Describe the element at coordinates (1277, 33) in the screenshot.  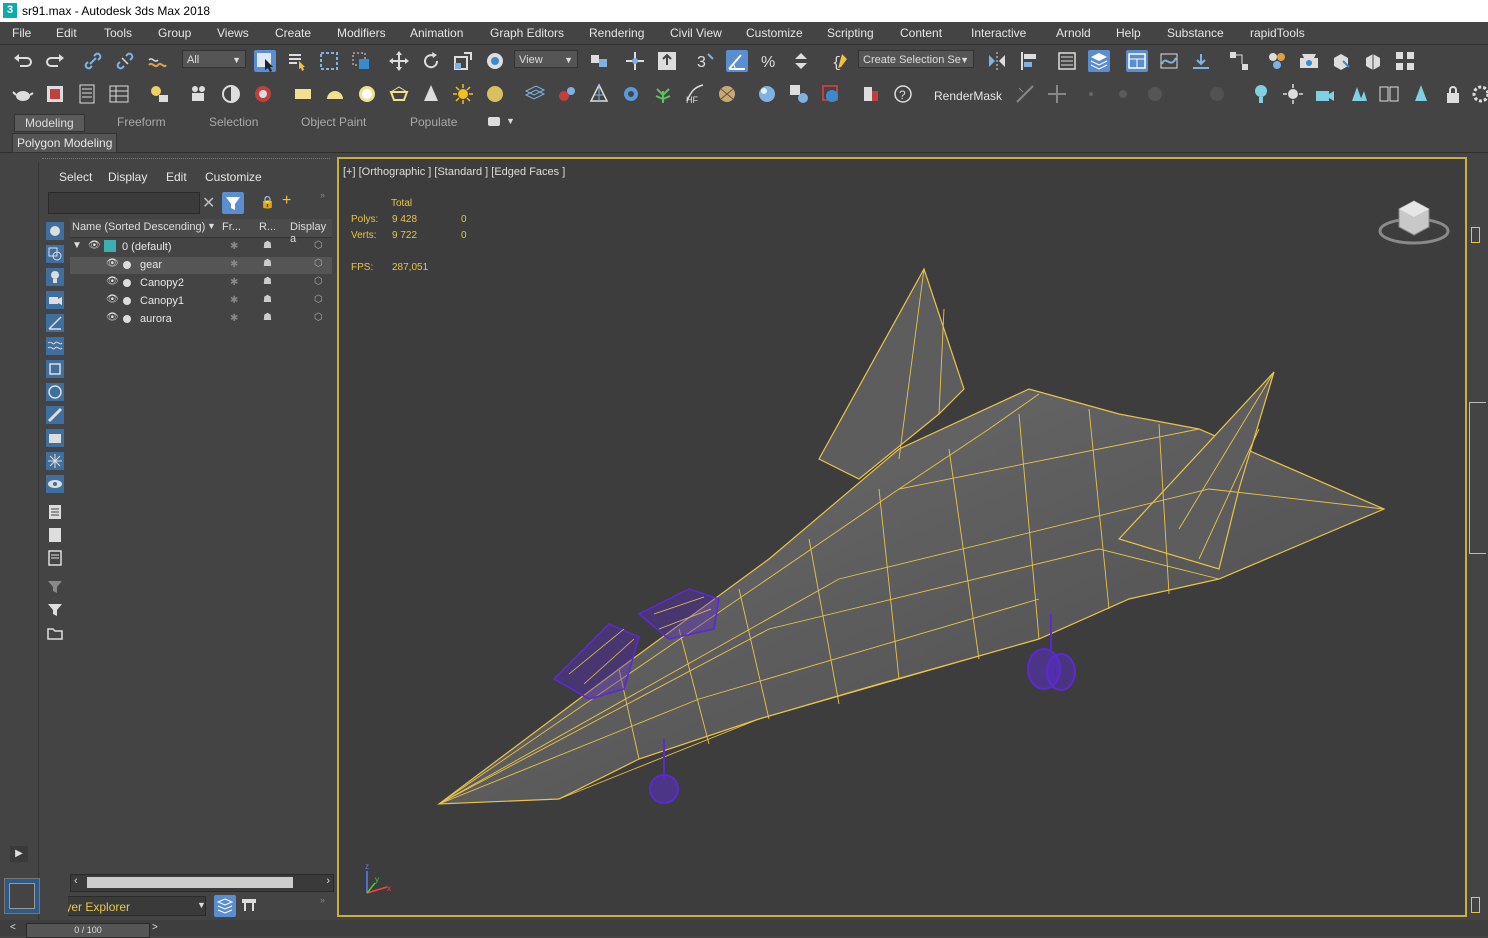
I see `menu-rapidtools: rapidTools` at that location.